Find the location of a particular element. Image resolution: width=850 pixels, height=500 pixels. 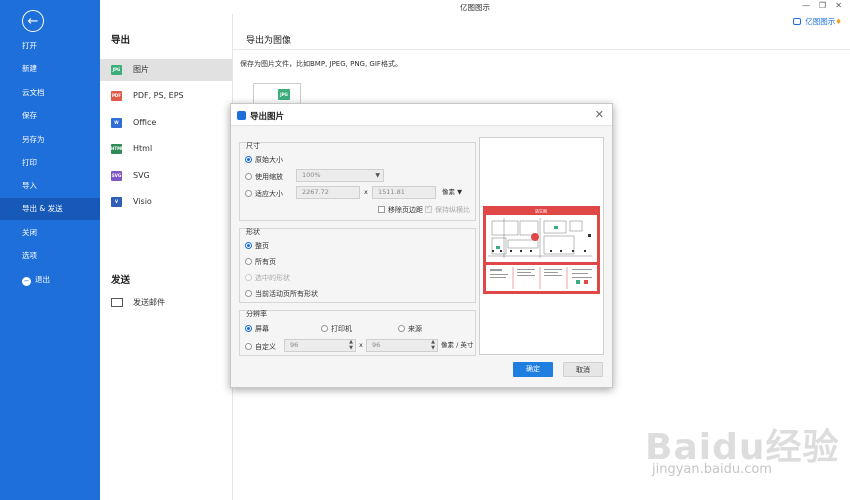

cancel-button: 取消 is located at coordinates (583, 369).